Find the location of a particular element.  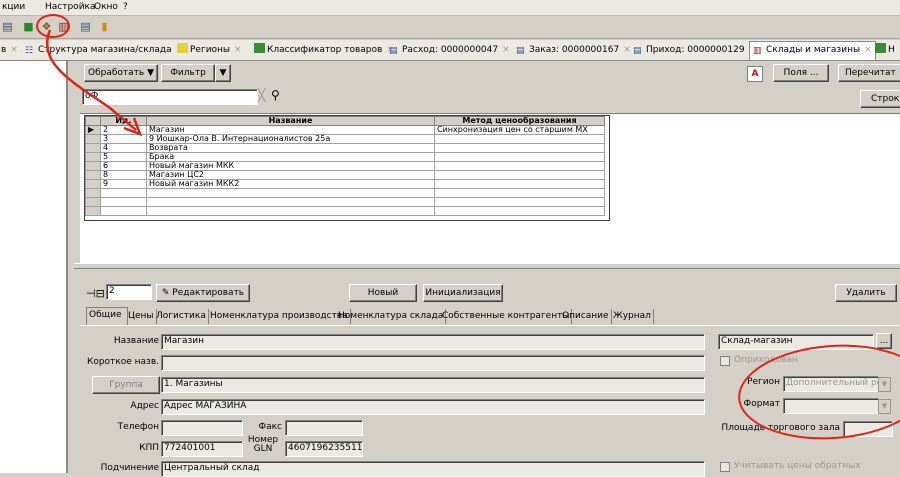

menu-item-window: Окно is located at coordinates (106, 7).